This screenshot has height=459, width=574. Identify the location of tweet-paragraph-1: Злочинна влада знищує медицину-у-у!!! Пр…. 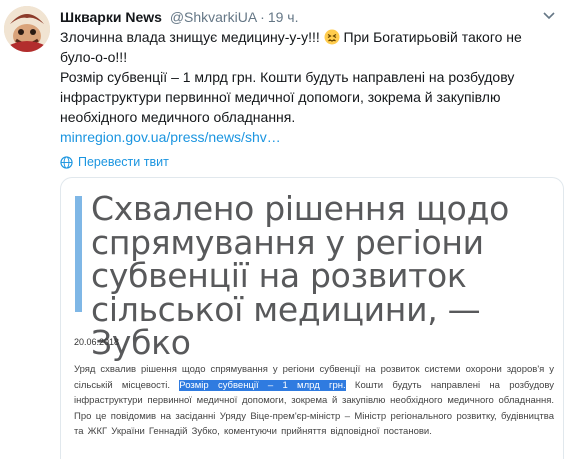
(310, 47).